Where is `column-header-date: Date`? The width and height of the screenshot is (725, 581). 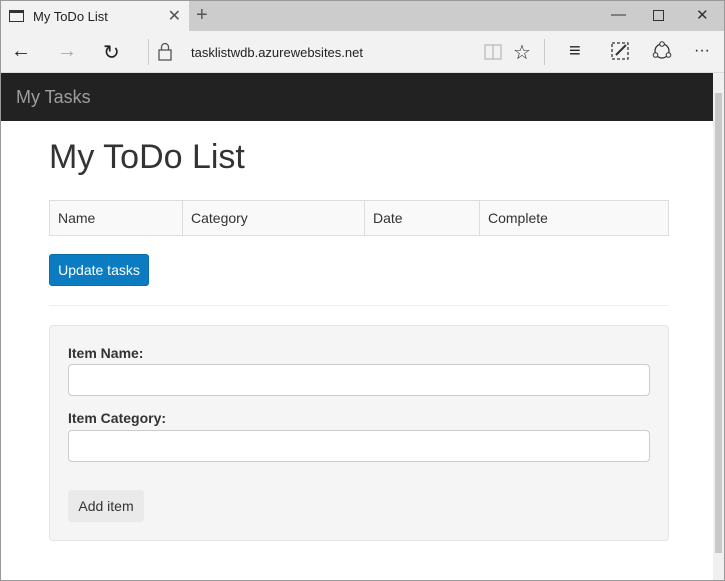
column-header-date: Date is located at coordinates (422, 218).